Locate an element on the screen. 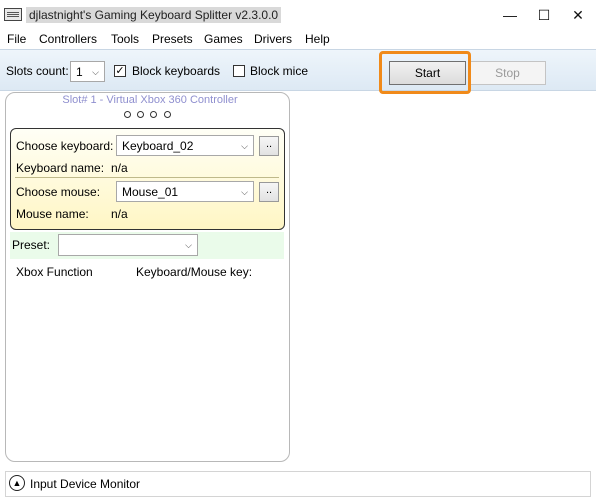 This screenshot has width=596, height=501. block-keyboards-checkbox: ✓ is located at coordinates (120, 71).